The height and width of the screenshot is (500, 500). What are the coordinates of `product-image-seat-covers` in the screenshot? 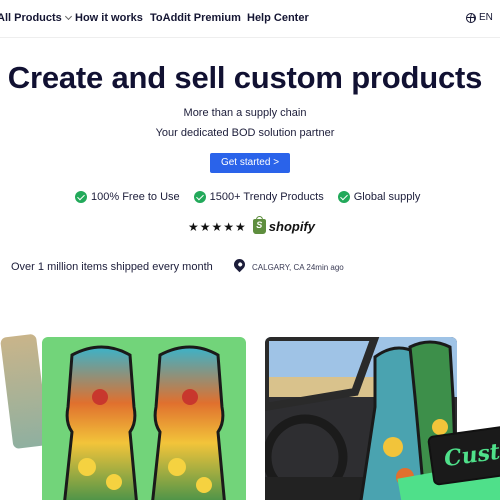 It's located at (144, 418).